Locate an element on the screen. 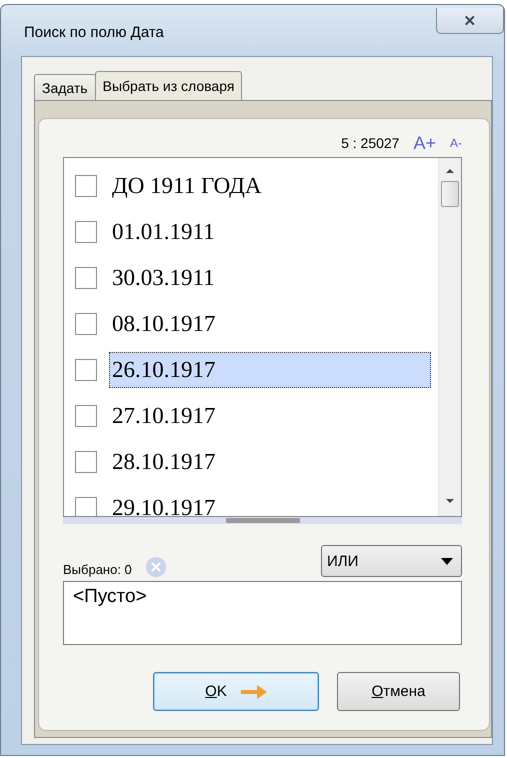 The height and width of the screenshot is (758, 507). font-decrease-button: A- is located at coordinates (456, 143).